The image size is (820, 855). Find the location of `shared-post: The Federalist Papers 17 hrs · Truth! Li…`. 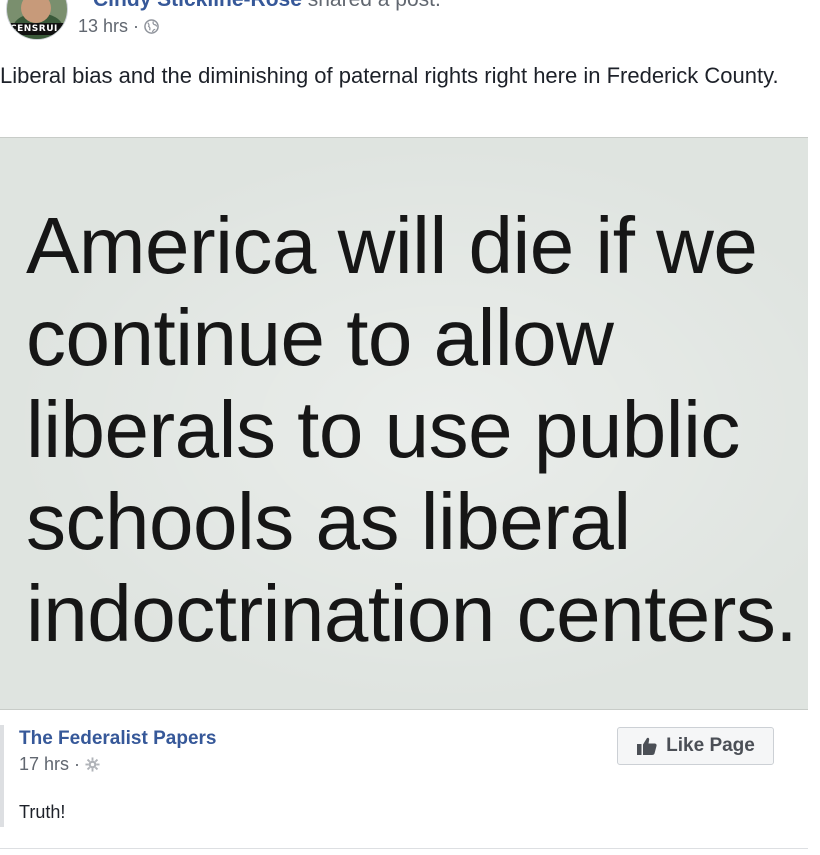

shared-post: The Federalist Papers 17 hrs · Truth! Li… is located at coordinates (404, 776).